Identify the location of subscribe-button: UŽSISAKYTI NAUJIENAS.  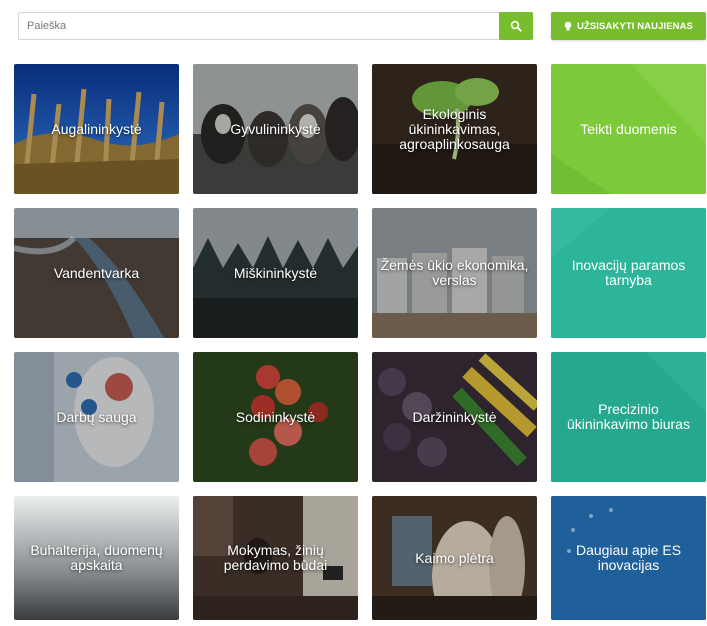
(628, 26).